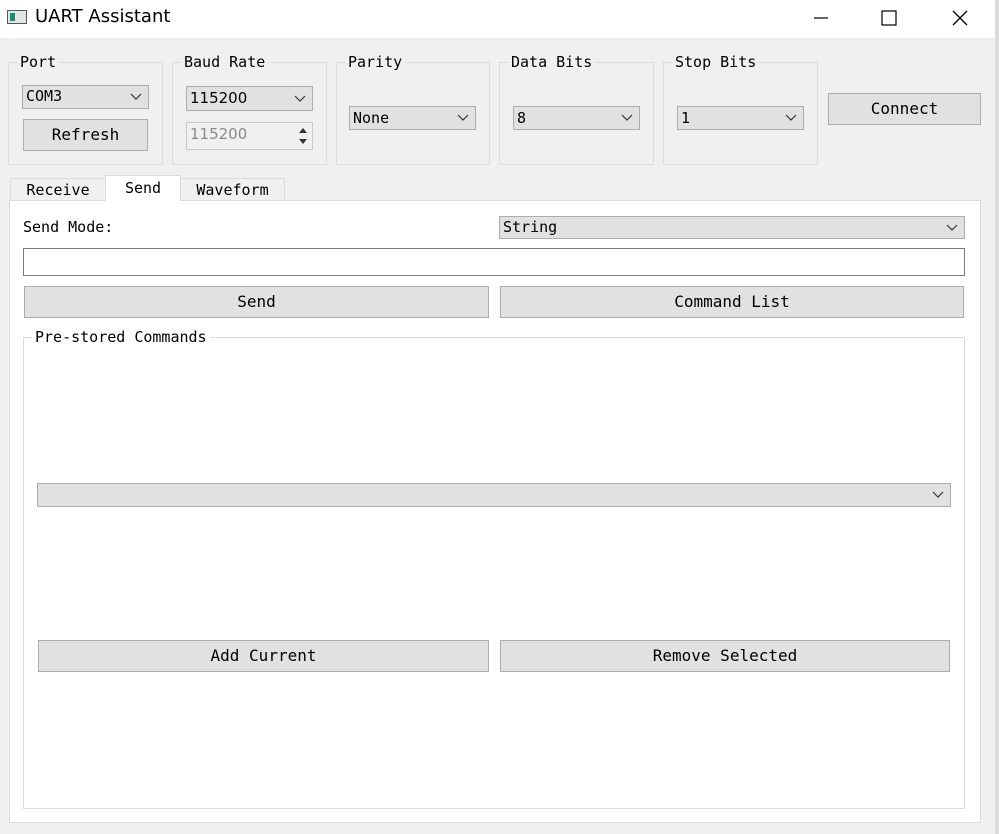 The width and height of the screenshot is (999, 834). What do you see at coordinates (103, 16) in the screenshot?
I see `window-title: UART Assistant` at bounding box center [103, 16].